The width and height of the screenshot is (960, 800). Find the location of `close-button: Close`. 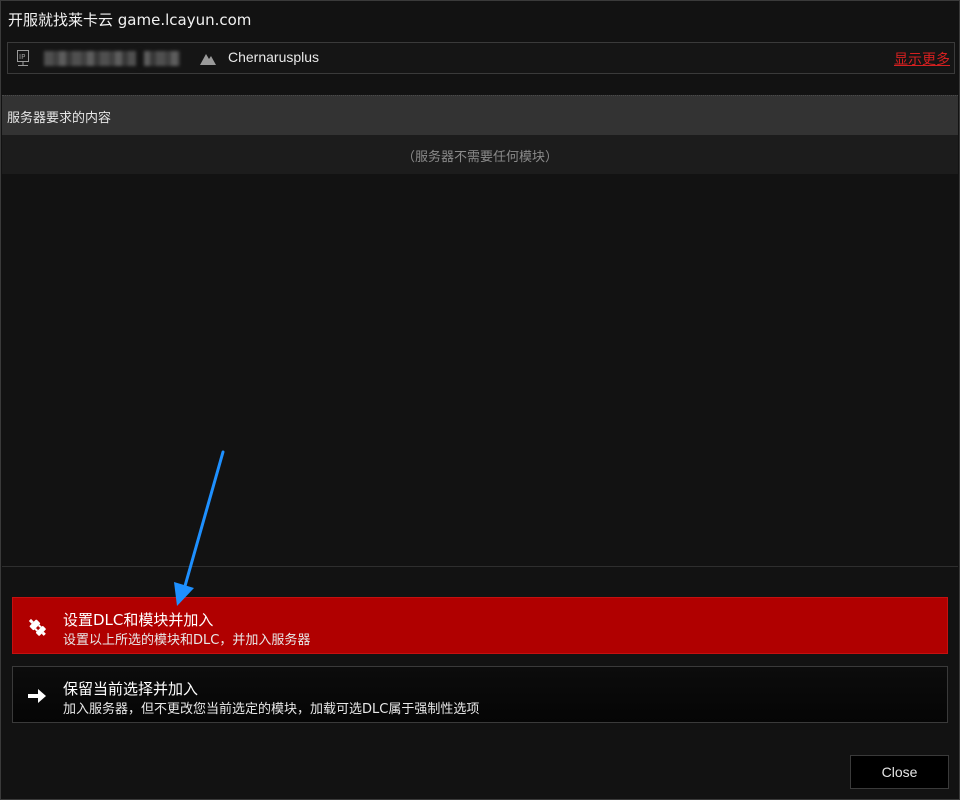

close-button: Close is located at coordinates (899, 772).